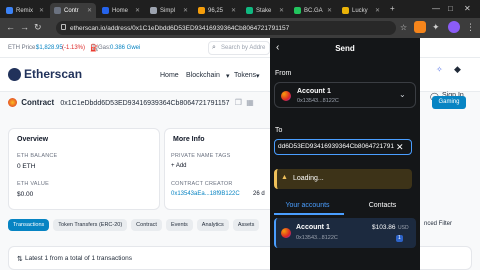 The height and width of the screenshot is (270, 480). I want to click on tab-analytics: Analytics, so click(212, 225).